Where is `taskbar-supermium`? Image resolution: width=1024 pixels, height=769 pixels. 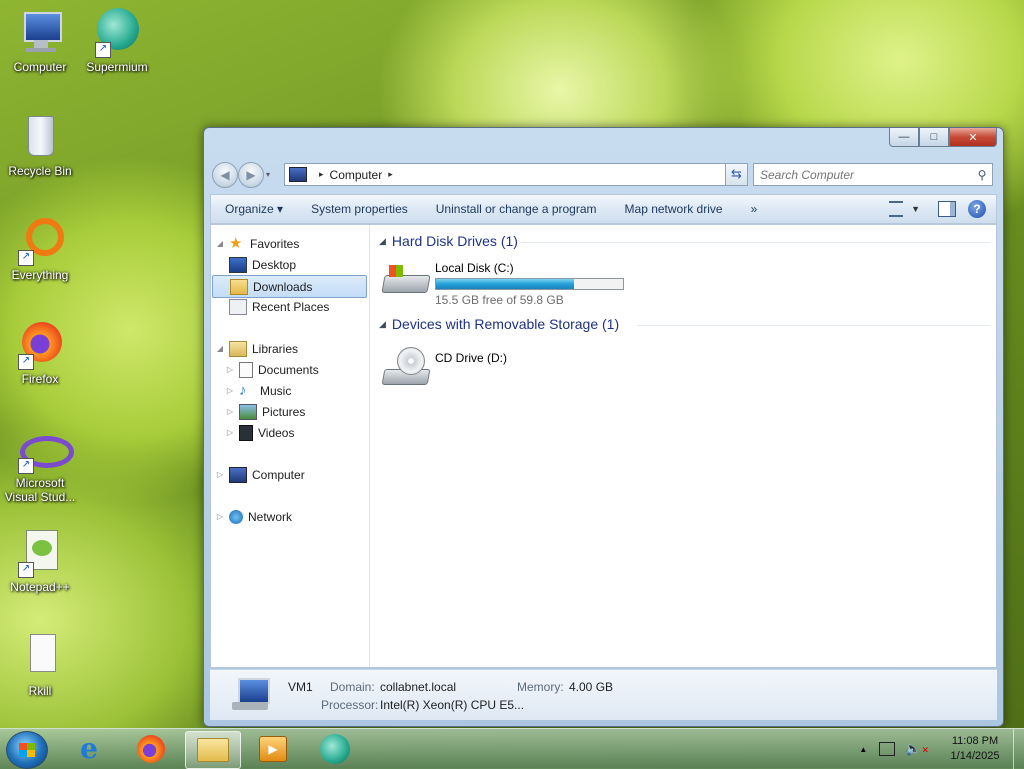 taskbar-supermium is located at coordinates (335, 749).